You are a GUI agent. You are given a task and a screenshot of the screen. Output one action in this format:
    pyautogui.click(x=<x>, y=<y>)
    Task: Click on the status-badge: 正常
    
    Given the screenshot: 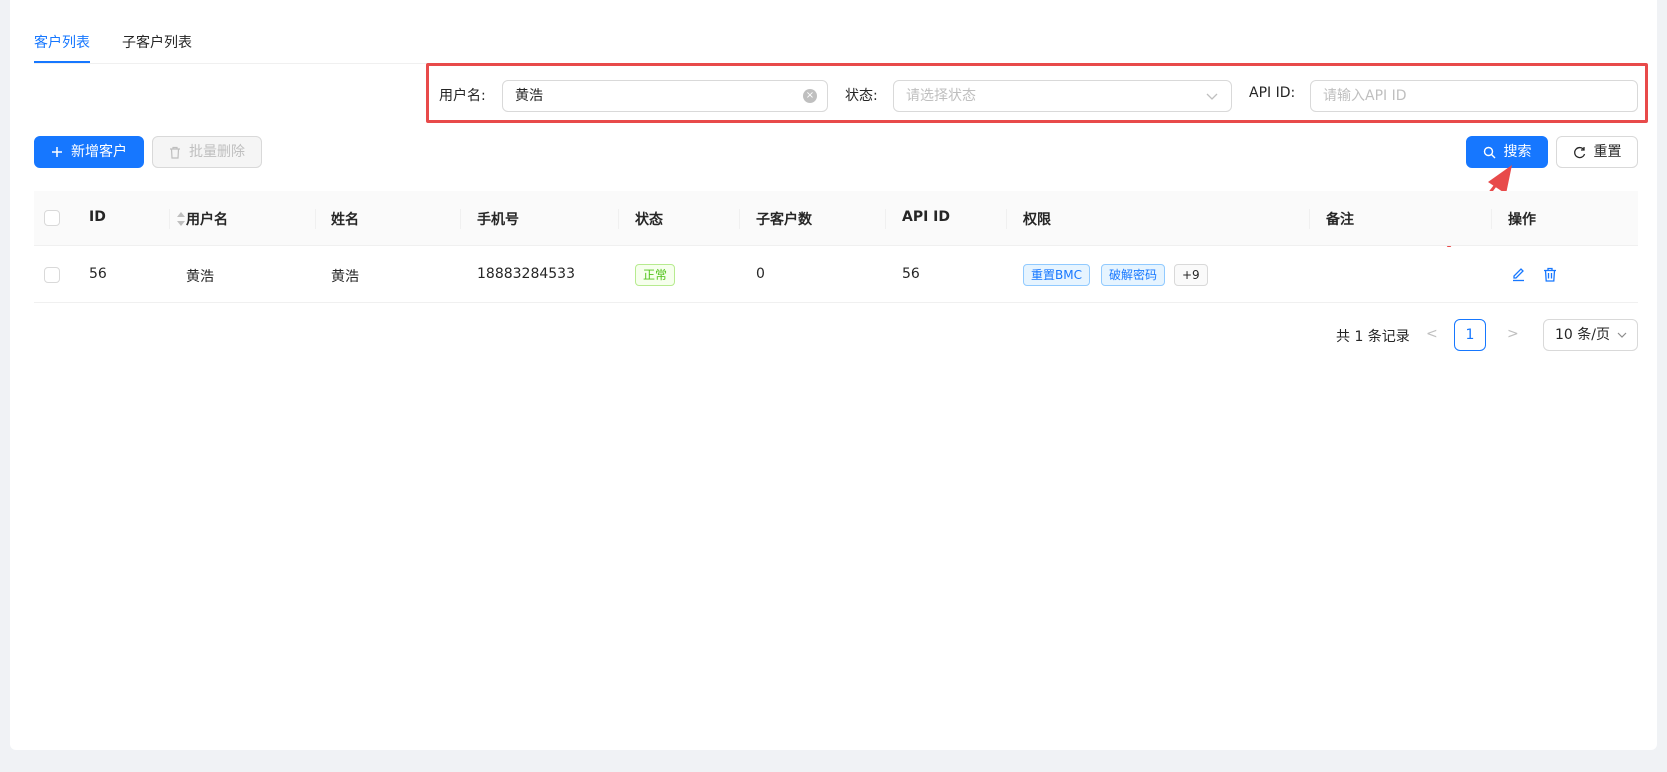 What is the action you would take?
    pyautogui.click(x=655, y=275)
    